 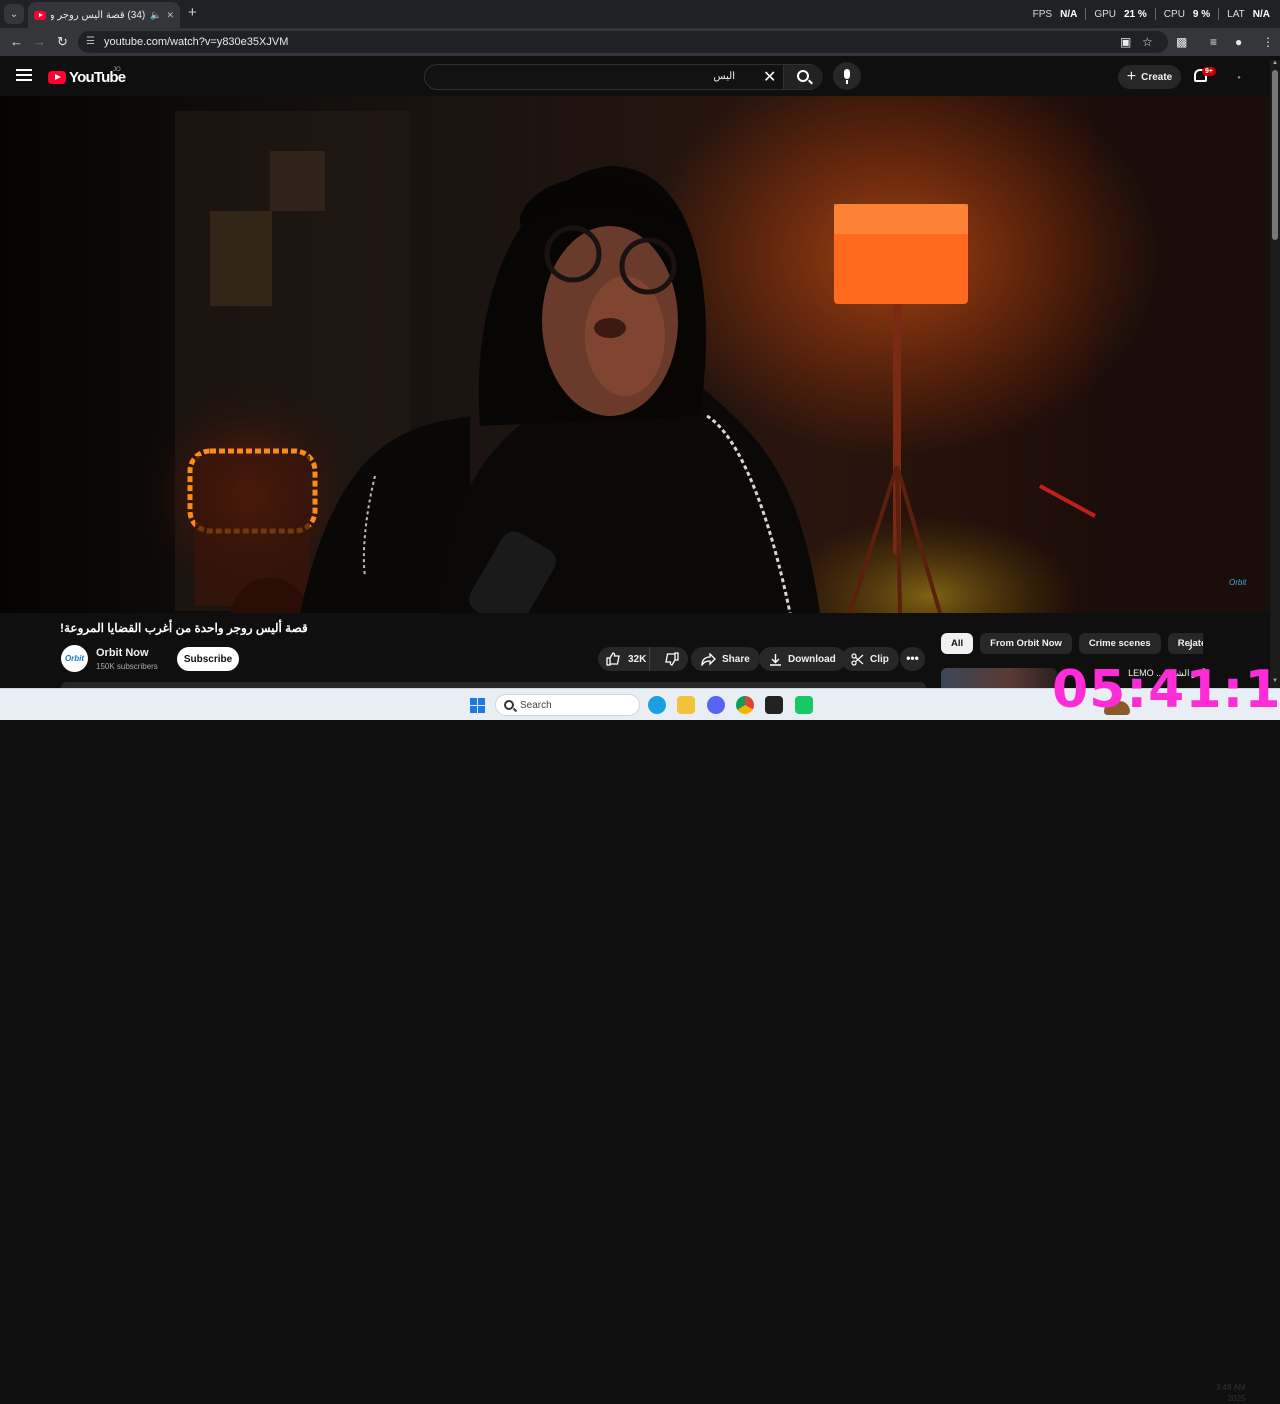 What do you see at coordinates (1236, 14) in the screenshot?
I see `lat-label: LAT` at bounding box center [1236, 14].